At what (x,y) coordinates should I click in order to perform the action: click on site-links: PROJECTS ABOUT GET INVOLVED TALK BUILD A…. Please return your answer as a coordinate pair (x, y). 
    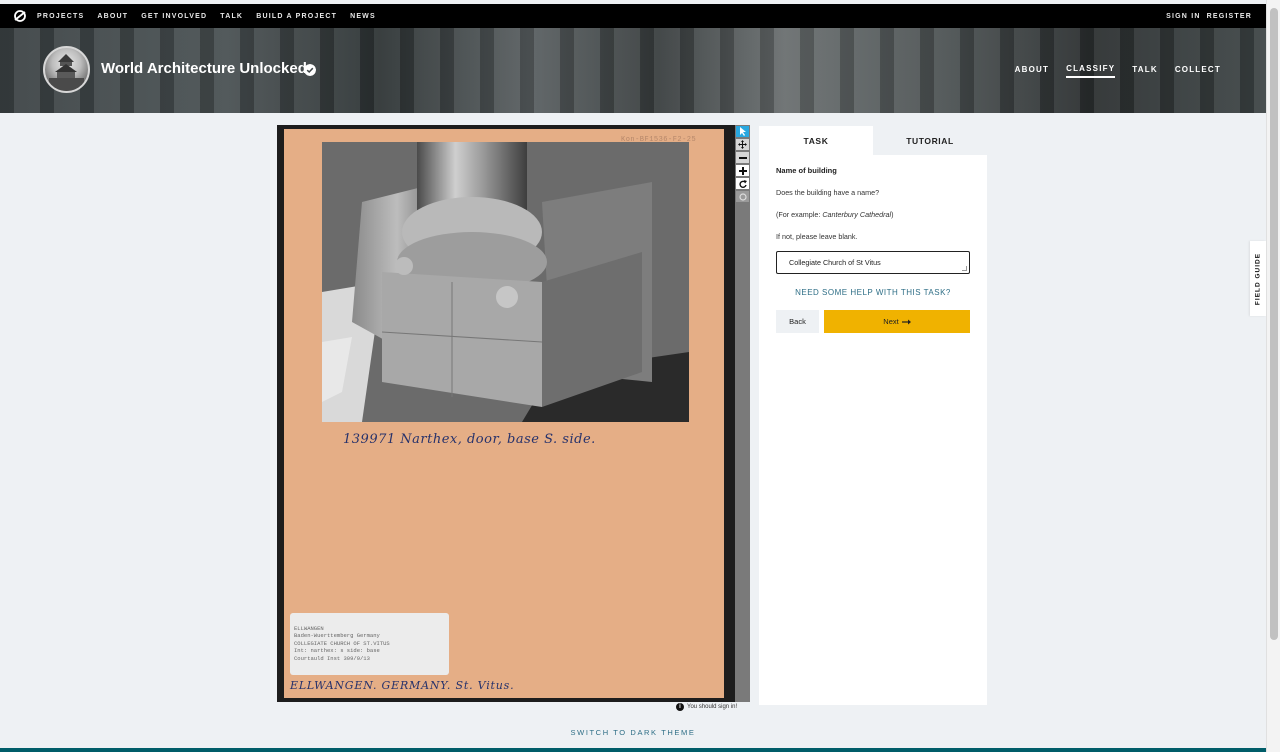
    Looking at the image, I should click on (206, 16).